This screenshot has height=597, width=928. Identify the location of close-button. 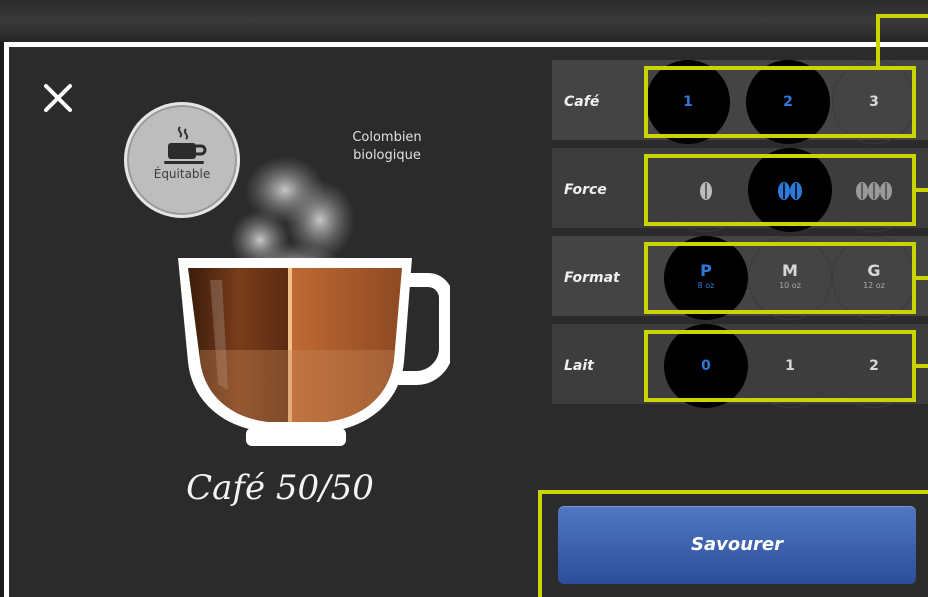
(58, 98).